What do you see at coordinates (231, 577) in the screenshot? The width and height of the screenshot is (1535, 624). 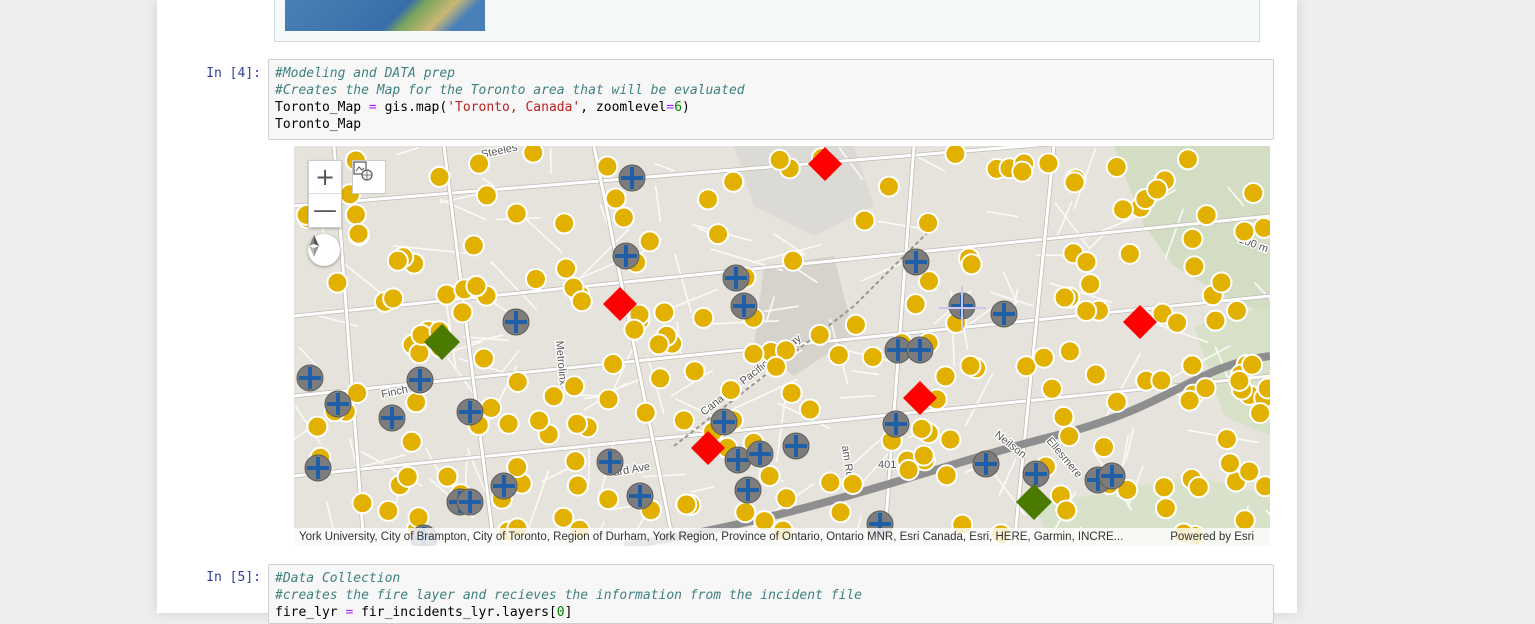 I see `cell-prompt: In [5]:` at bounding box center [231, 577].